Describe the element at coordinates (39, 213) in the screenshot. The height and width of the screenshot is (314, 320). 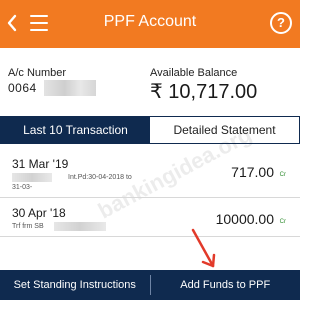
I see `transaction-date: 30 Apr '18` at that location.